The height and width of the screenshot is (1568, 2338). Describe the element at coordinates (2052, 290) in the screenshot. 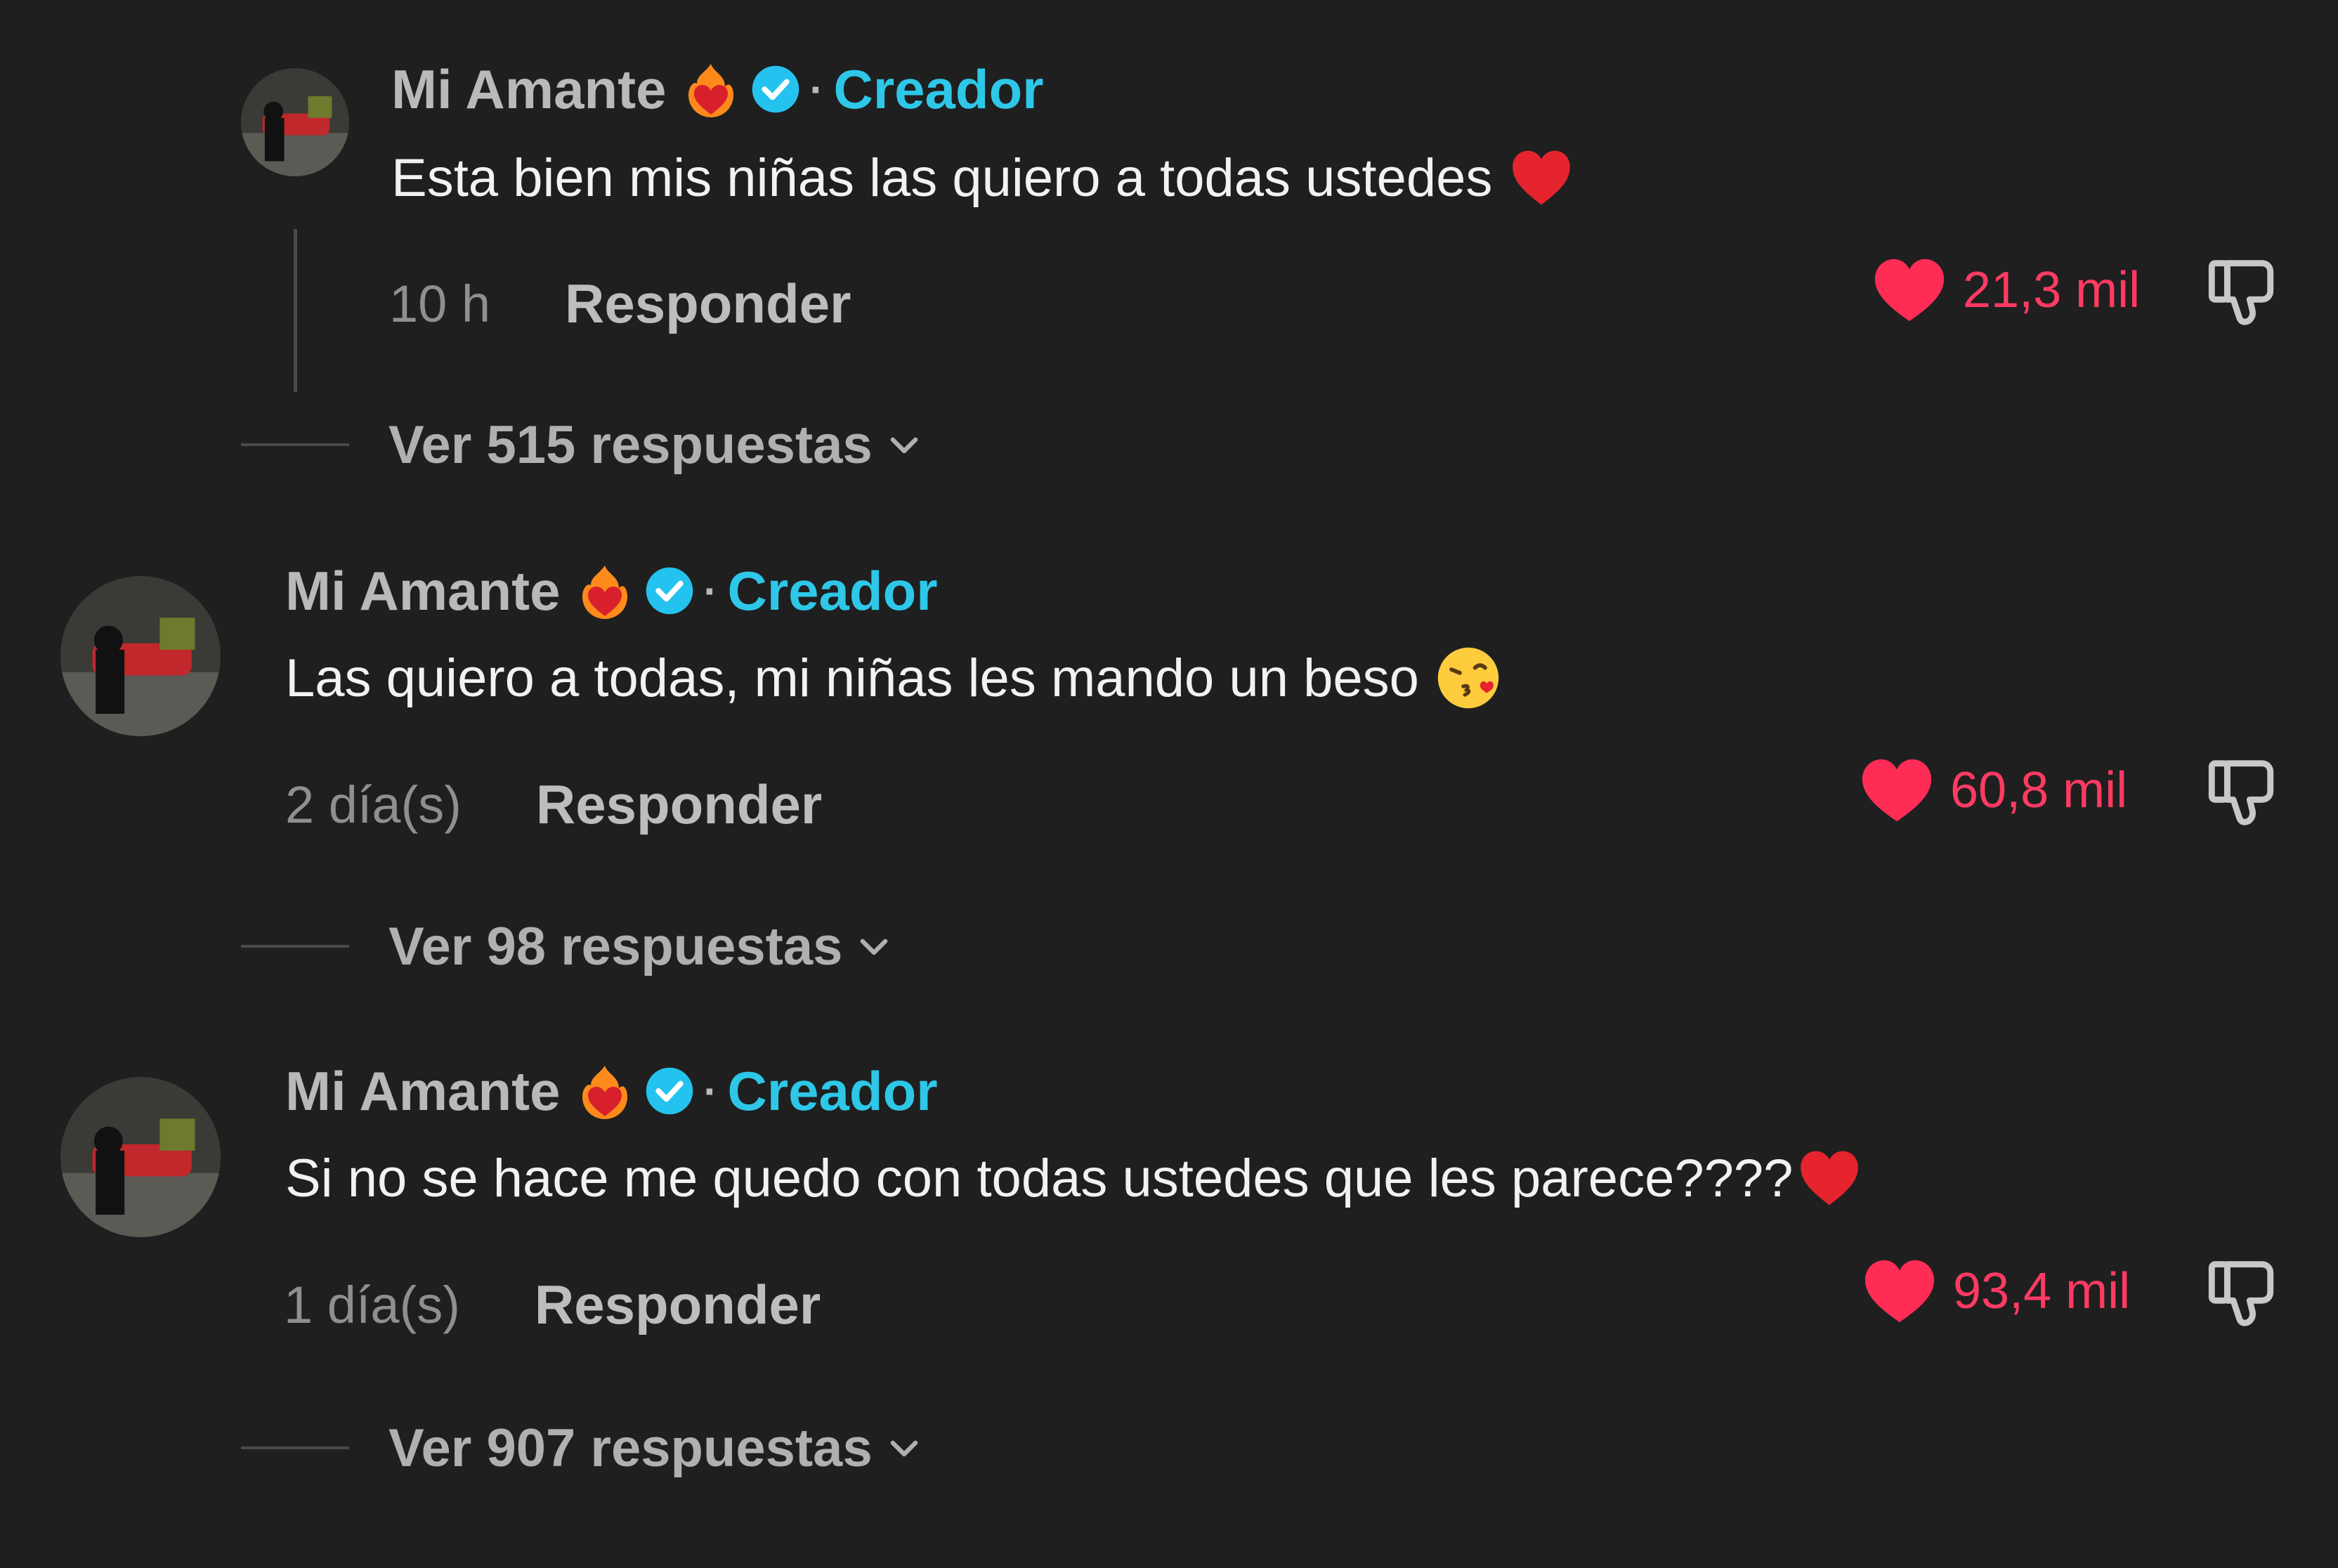

I see `like-count: 21,3 mil` at that location.